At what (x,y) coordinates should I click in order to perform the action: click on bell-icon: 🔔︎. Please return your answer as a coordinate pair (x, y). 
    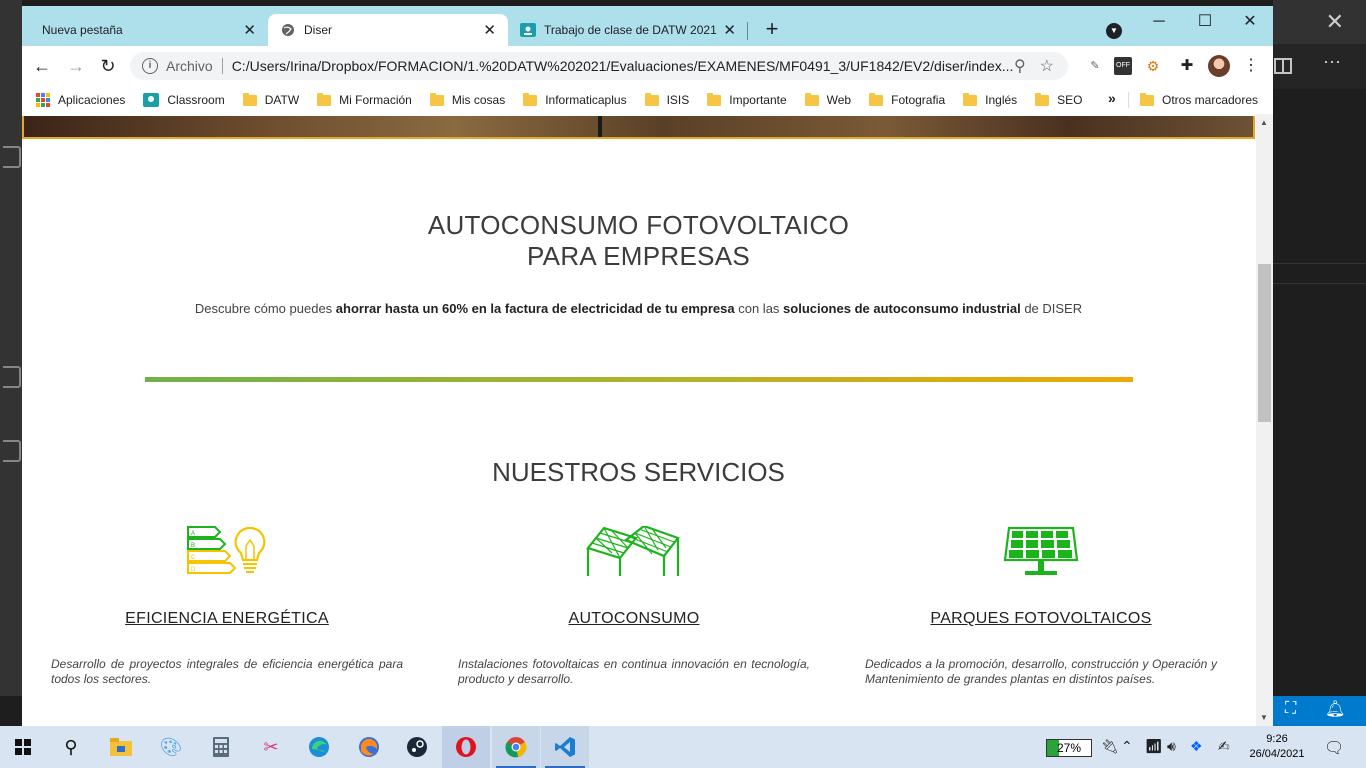
    Looking at the image, I should click on (1335, 709).